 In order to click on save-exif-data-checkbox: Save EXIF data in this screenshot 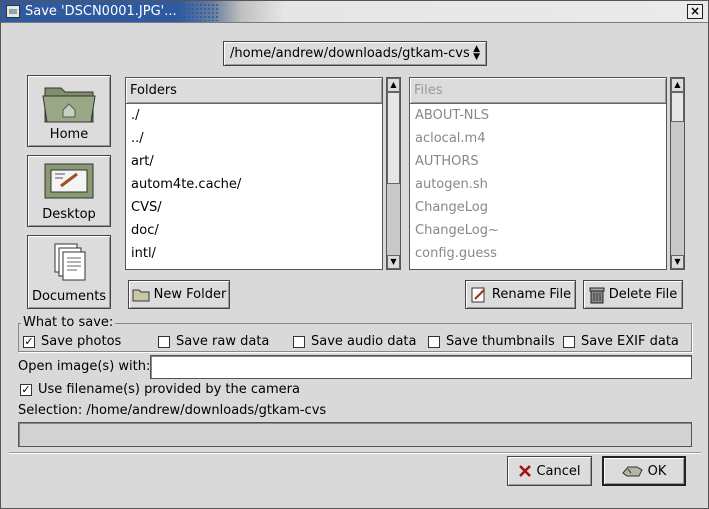, I will do `click(621, 341)`.